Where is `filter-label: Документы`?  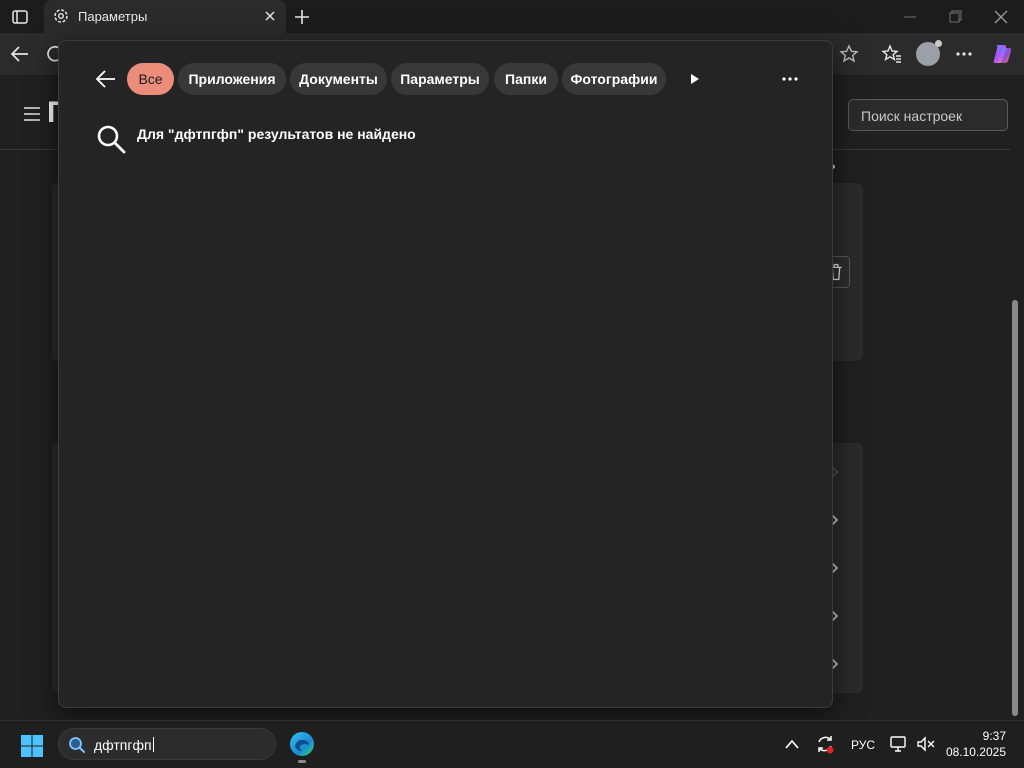 filter-label: Документы is located at coordinates (338, 79).